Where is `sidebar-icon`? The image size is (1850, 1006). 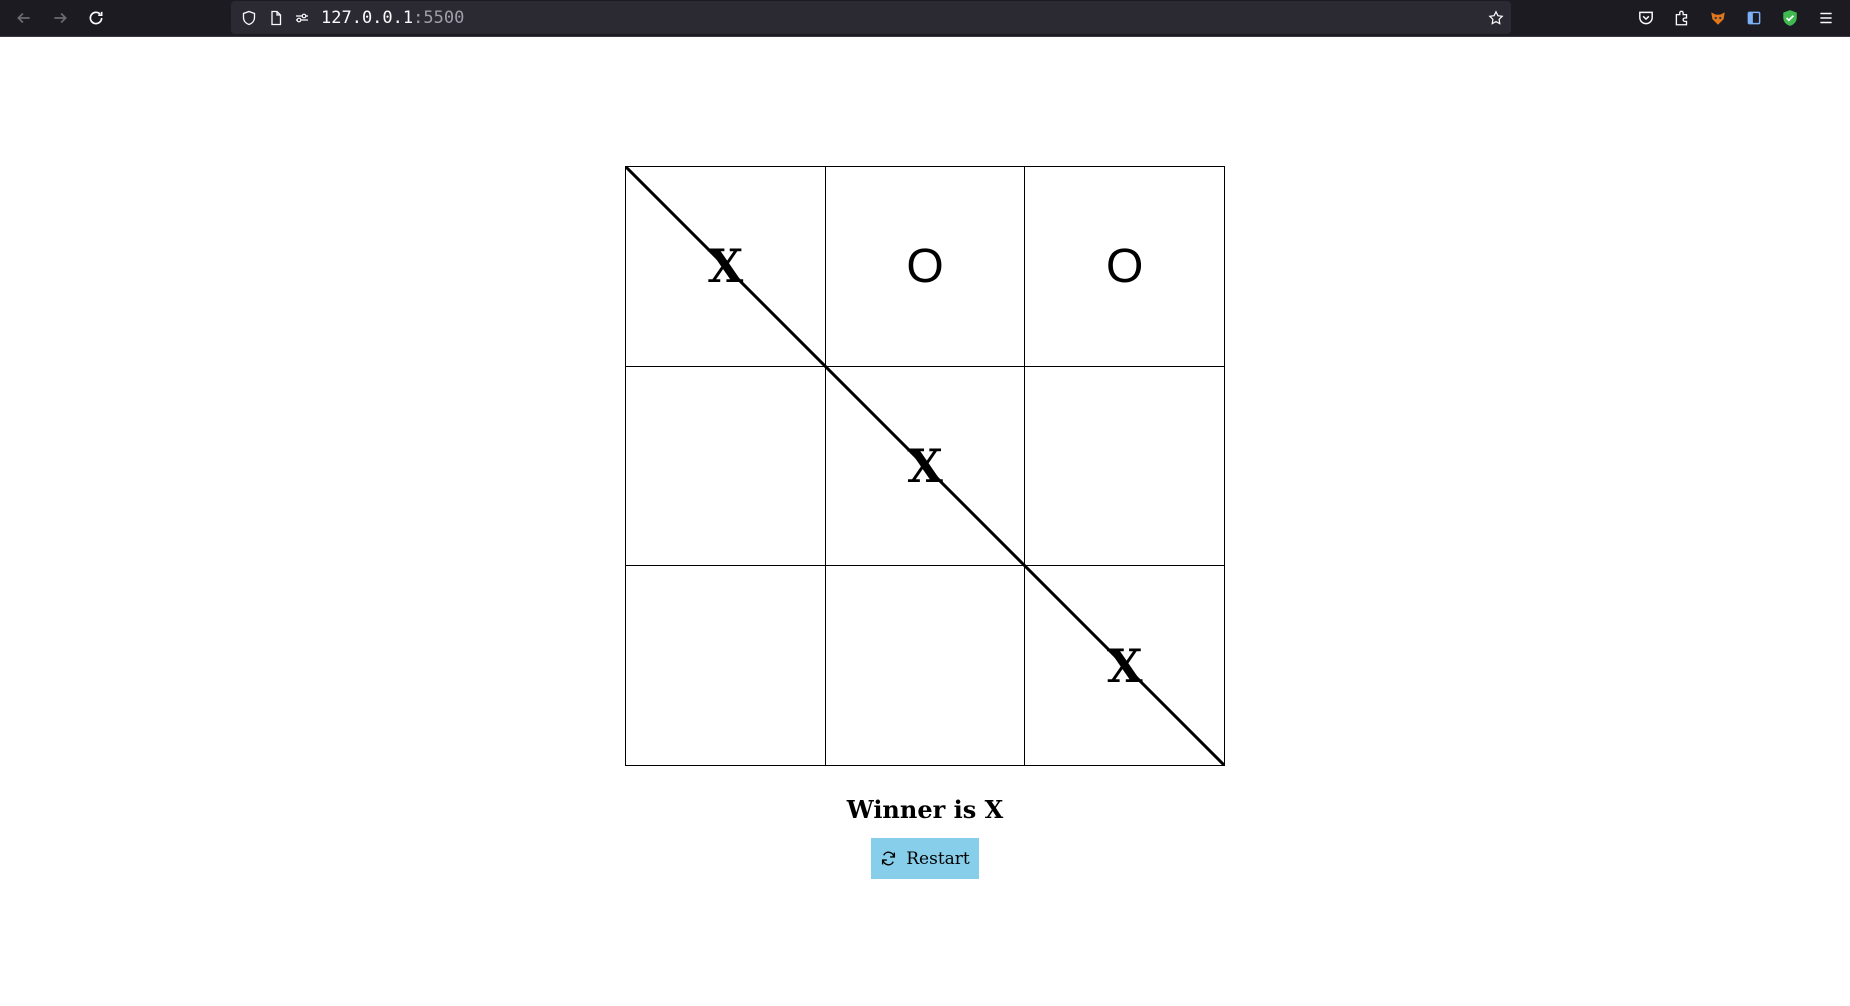 sidebar-icon is located at coordinates (1754, 18).